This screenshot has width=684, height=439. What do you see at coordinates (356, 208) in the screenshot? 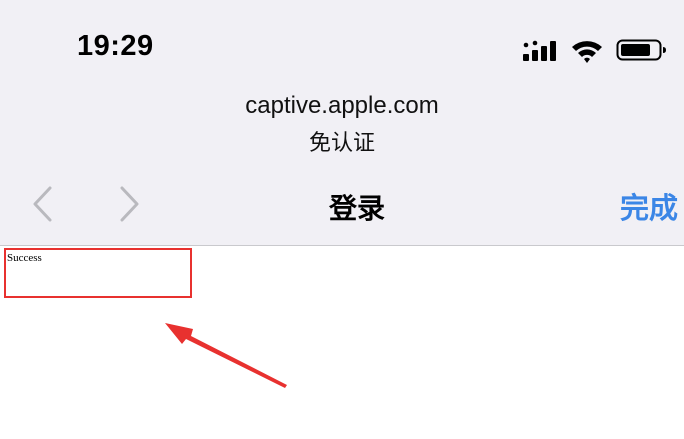
I see `nav-title: 登录` at bounding box center [356, 208].